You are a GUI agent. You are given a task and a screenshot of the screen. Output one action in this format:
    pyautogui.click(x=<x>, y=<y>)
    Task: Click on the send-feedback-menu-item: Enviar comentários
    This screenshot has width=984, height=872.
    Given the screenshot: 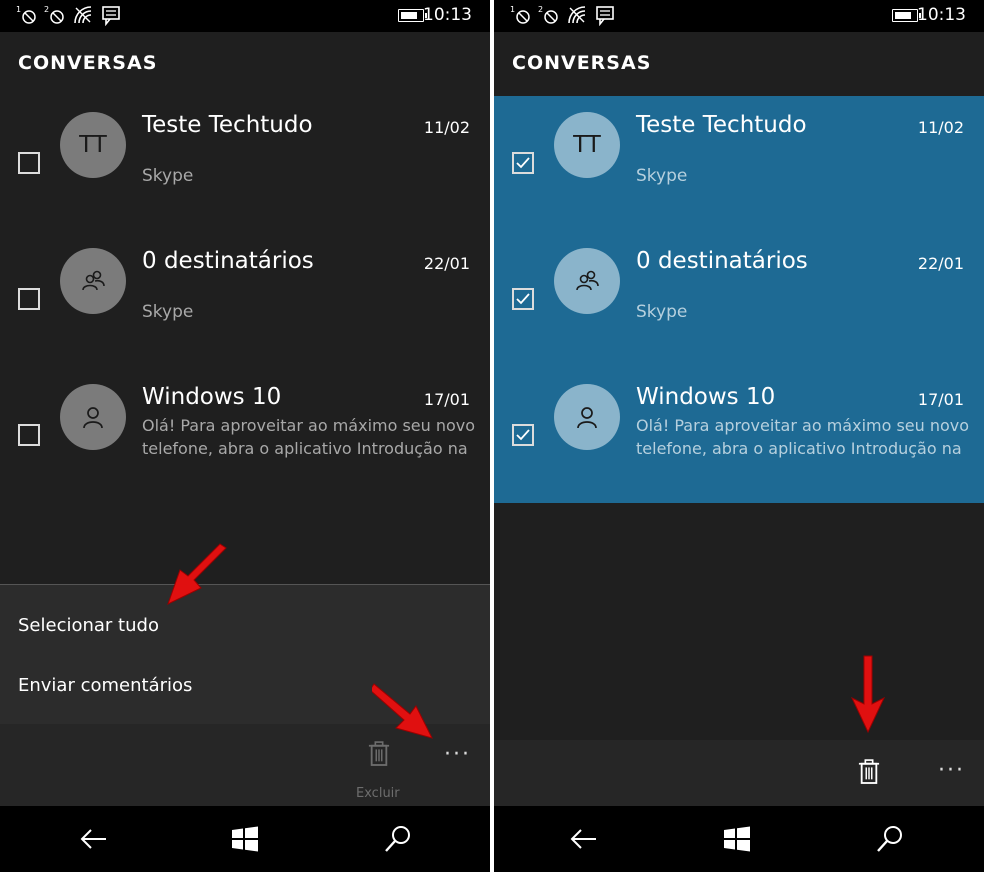 What is the action you would take?
    pyautogui.click(x=105, y=685)
    